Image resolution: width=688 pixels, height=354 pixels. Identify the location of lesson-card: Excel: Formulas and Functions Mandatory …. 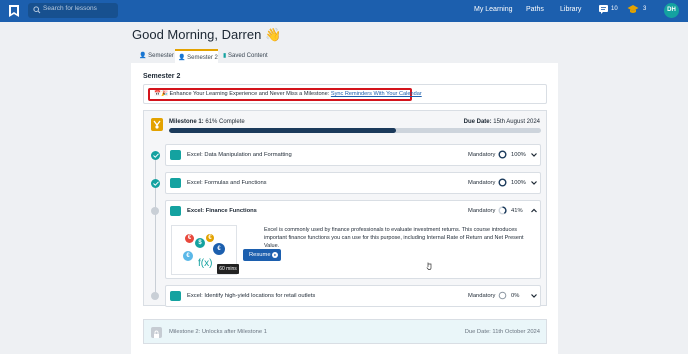
(353, 183).